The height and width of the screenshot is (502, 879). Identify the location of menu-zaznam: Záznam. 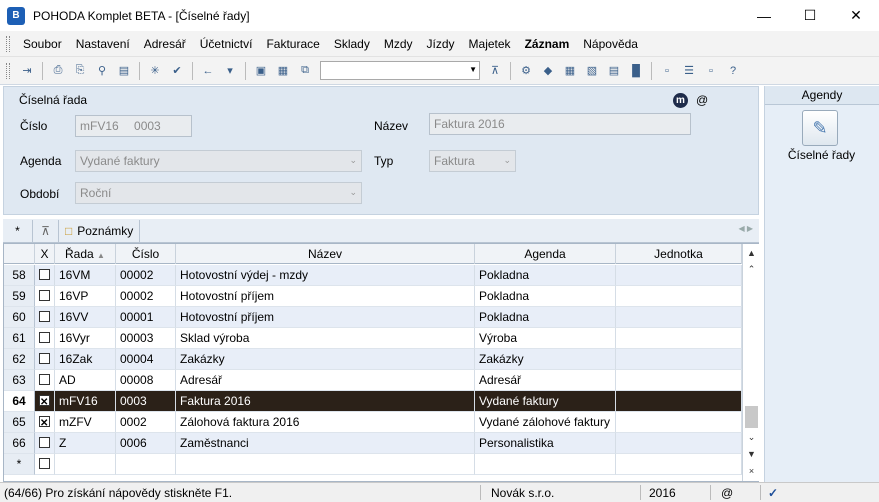
(547, 44).